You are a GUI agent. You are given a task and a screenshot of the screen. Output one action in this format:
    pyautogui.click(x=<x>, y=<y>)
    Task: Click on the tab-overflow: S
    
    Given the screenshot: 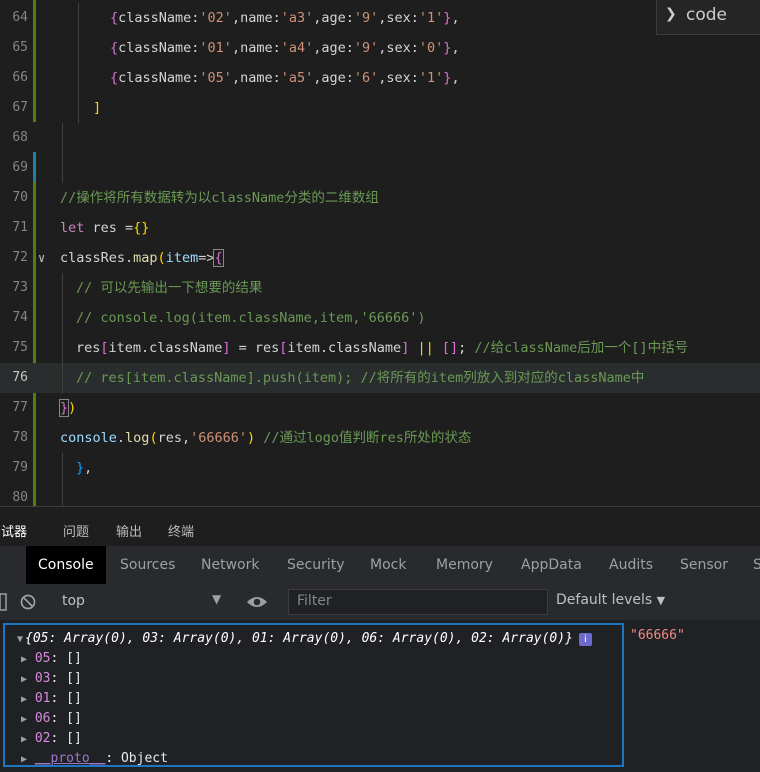 What is the action you would take?
    pyautogui.click(x=756, y=565)
    